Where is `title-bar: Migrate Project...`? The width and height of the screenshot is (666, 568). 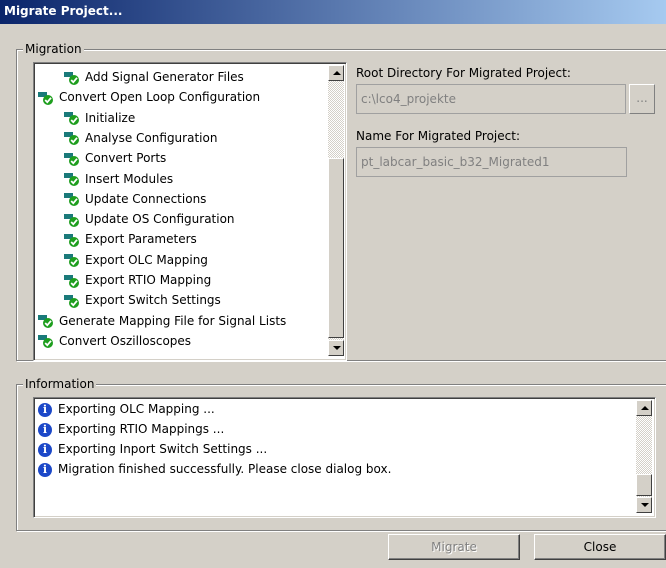 title-bar: Migrate Project... is located at coordinates (333, 12).